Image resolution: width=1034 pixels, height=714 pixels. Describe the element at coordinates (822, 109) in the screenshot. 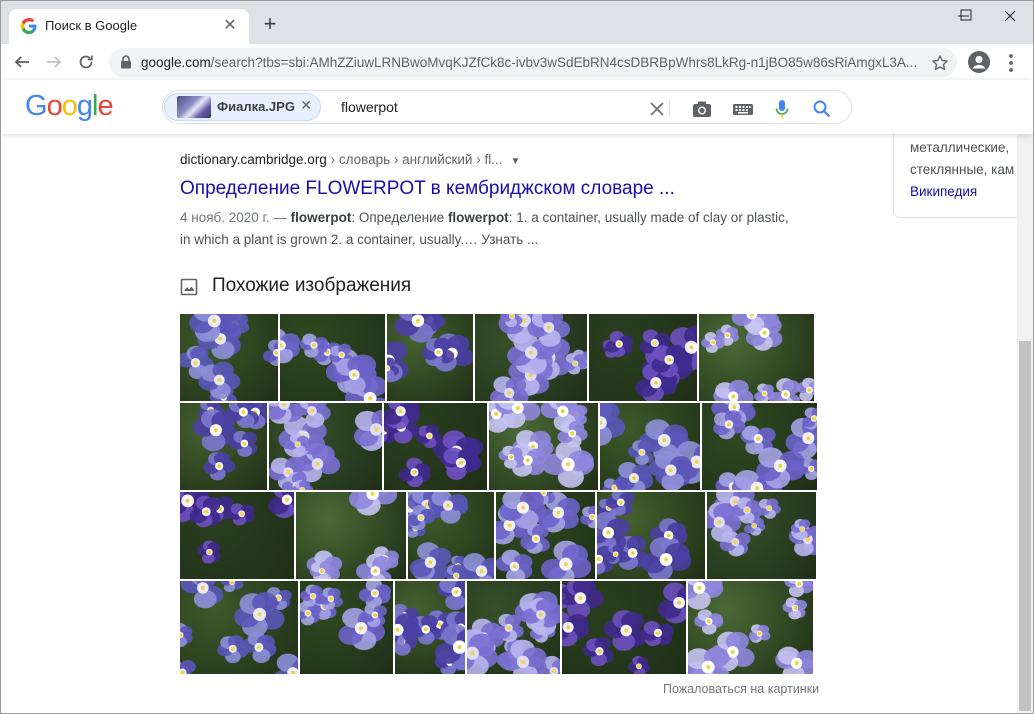

I see `search-icon` at that location.